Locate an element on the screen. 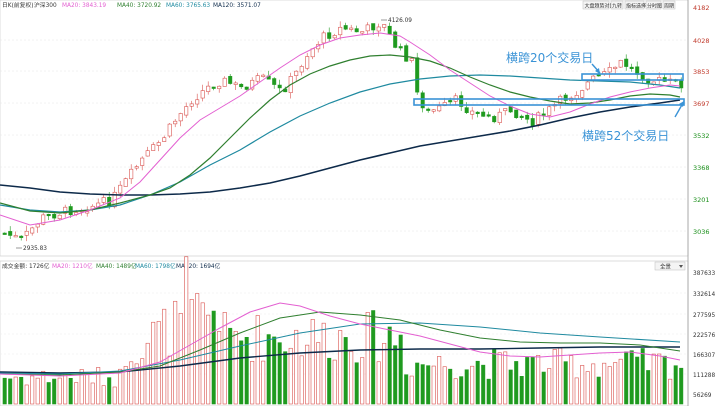 The width and height of the screenshot is (718, 406). volume-tick: 56269 is located at coordinates (702, 396).